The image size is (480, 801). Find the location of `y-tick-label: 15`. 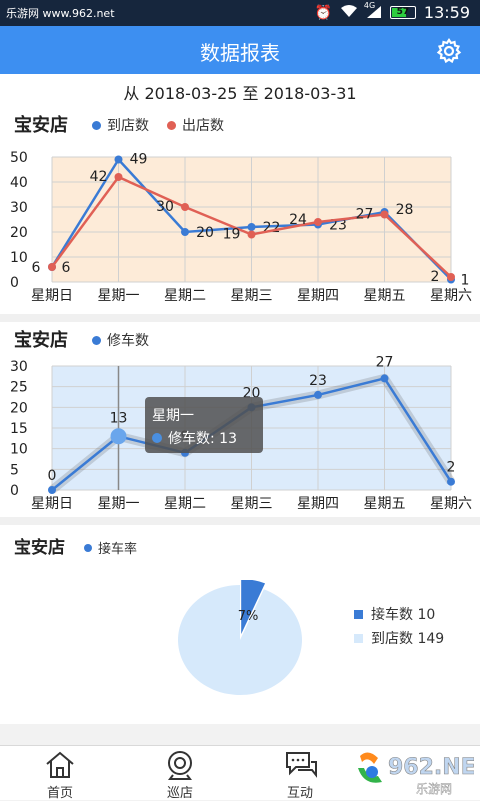

y-tick-label: 15 is located at coordinates (19, 429).